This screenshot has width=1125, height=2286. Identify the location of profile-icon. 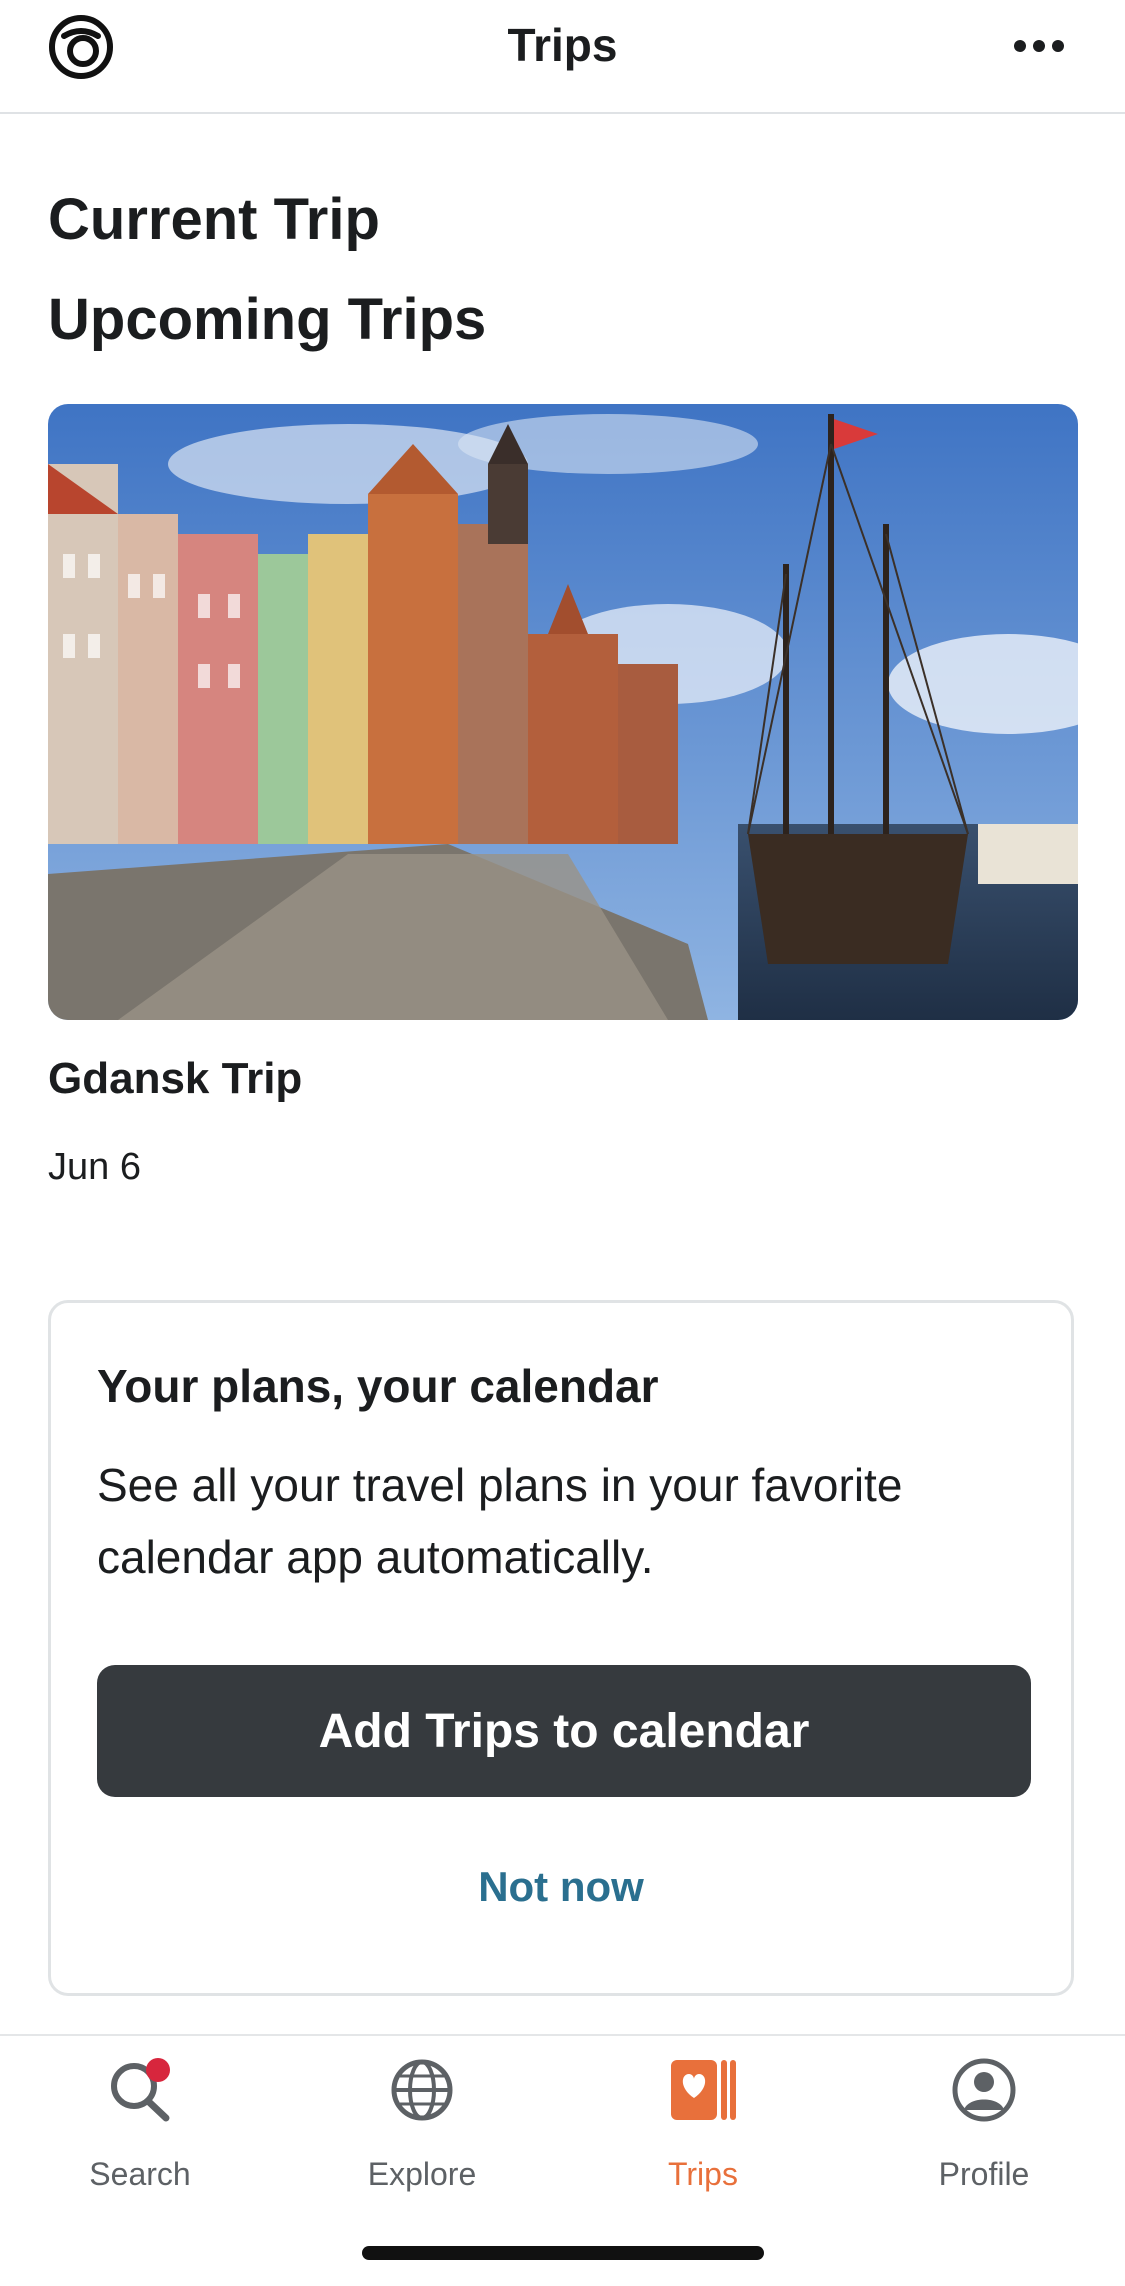
(984, 2090).